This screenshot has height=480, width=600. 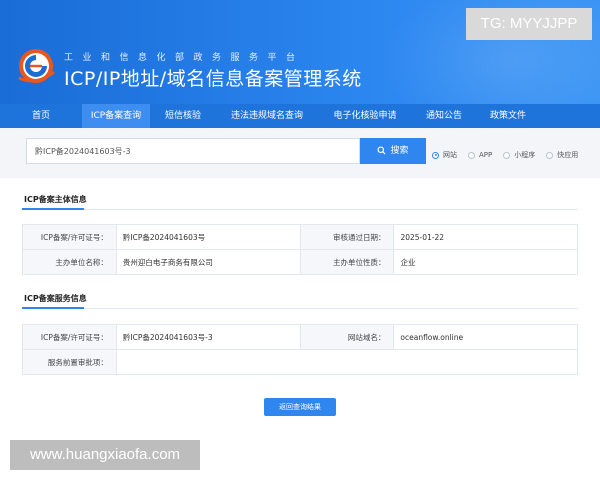 I want to click on pre-approval-label: 服务前置审批项：, so click(x=69, y=362).